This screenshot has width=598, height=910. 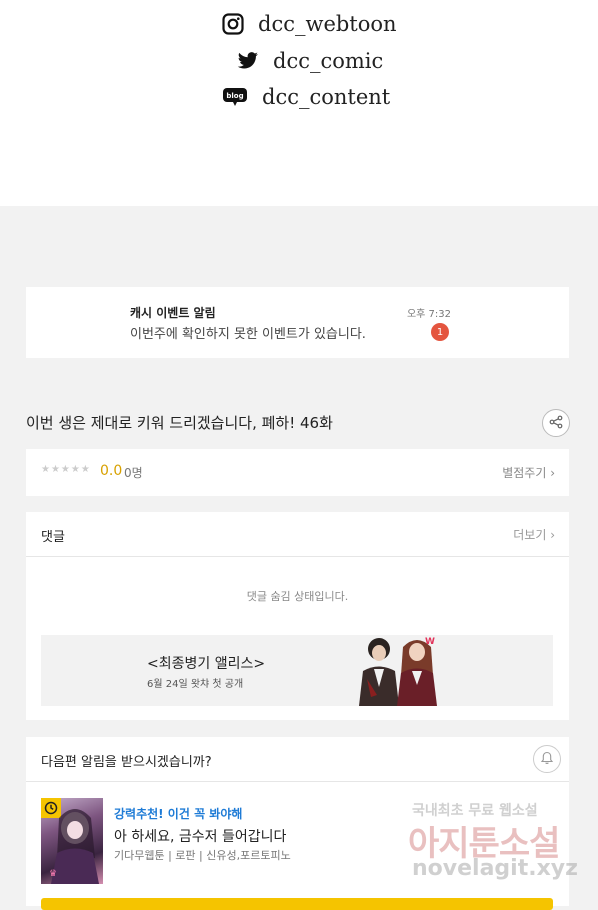 I want to click on rating-count: 0명, so click(x=133, y=473).